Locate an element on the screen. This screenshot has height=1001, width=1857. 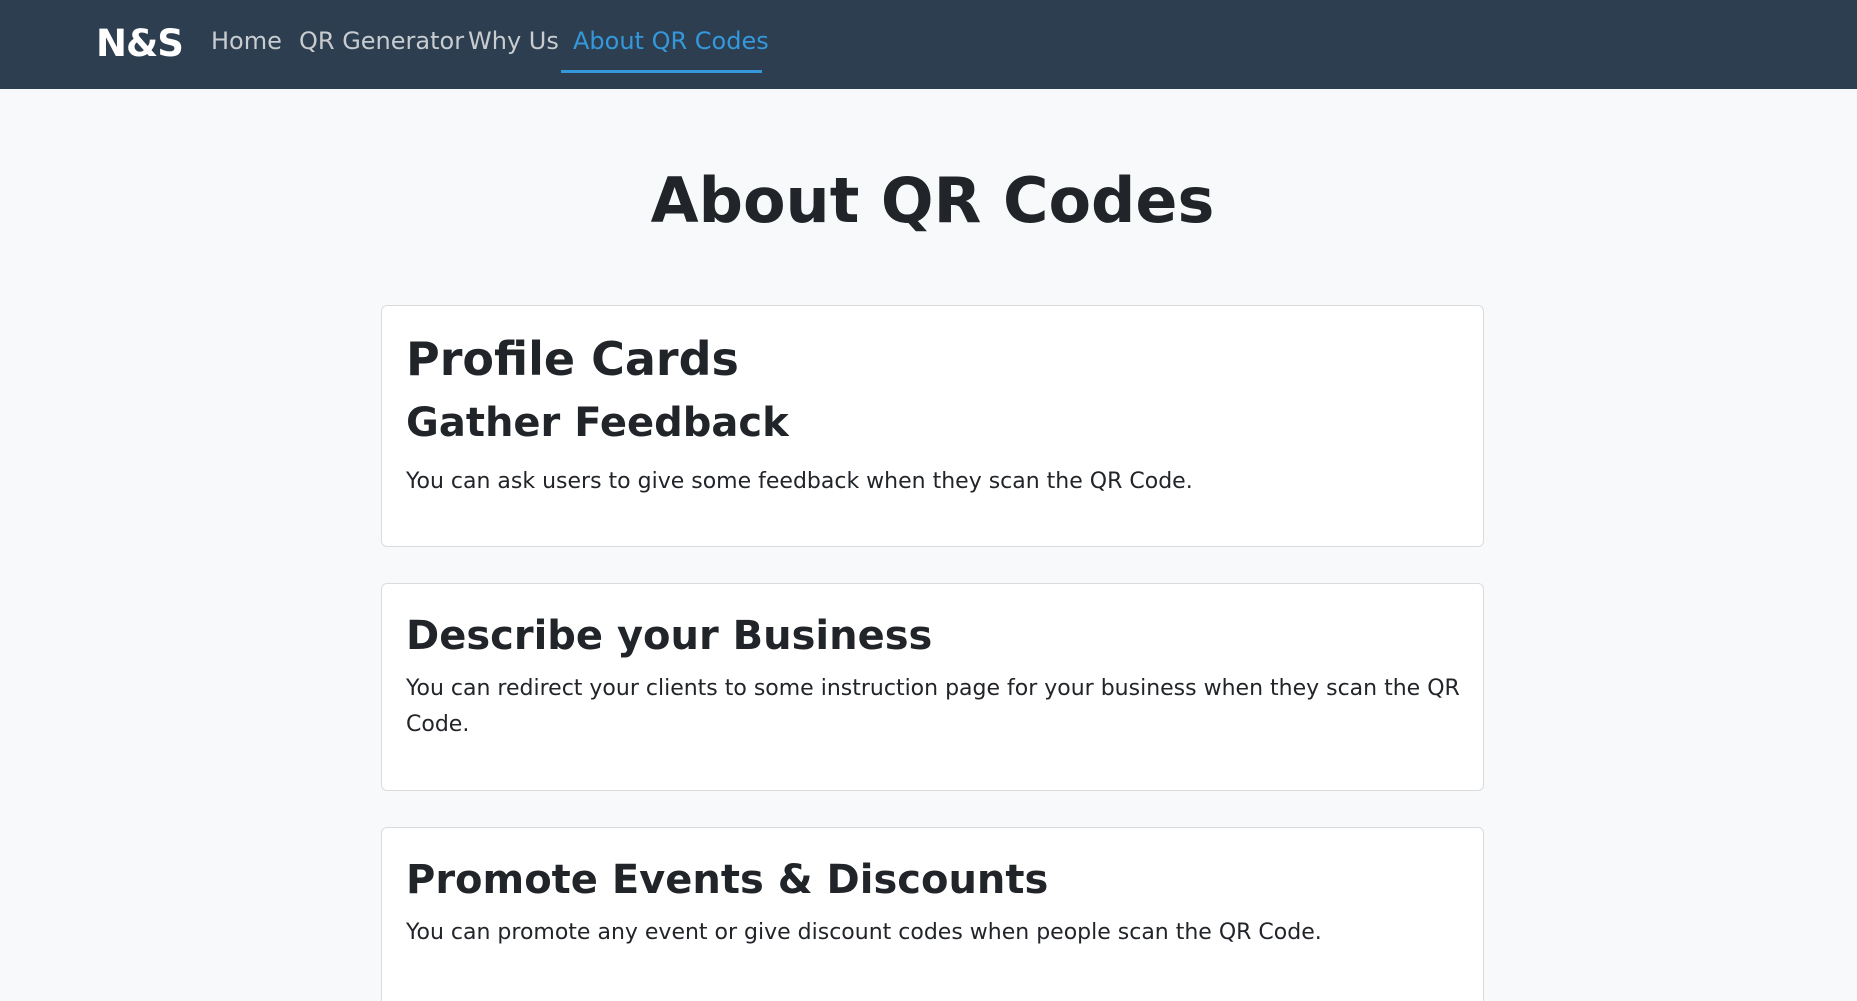
page-title: About QR Codes is located at coordinates (932, 200).